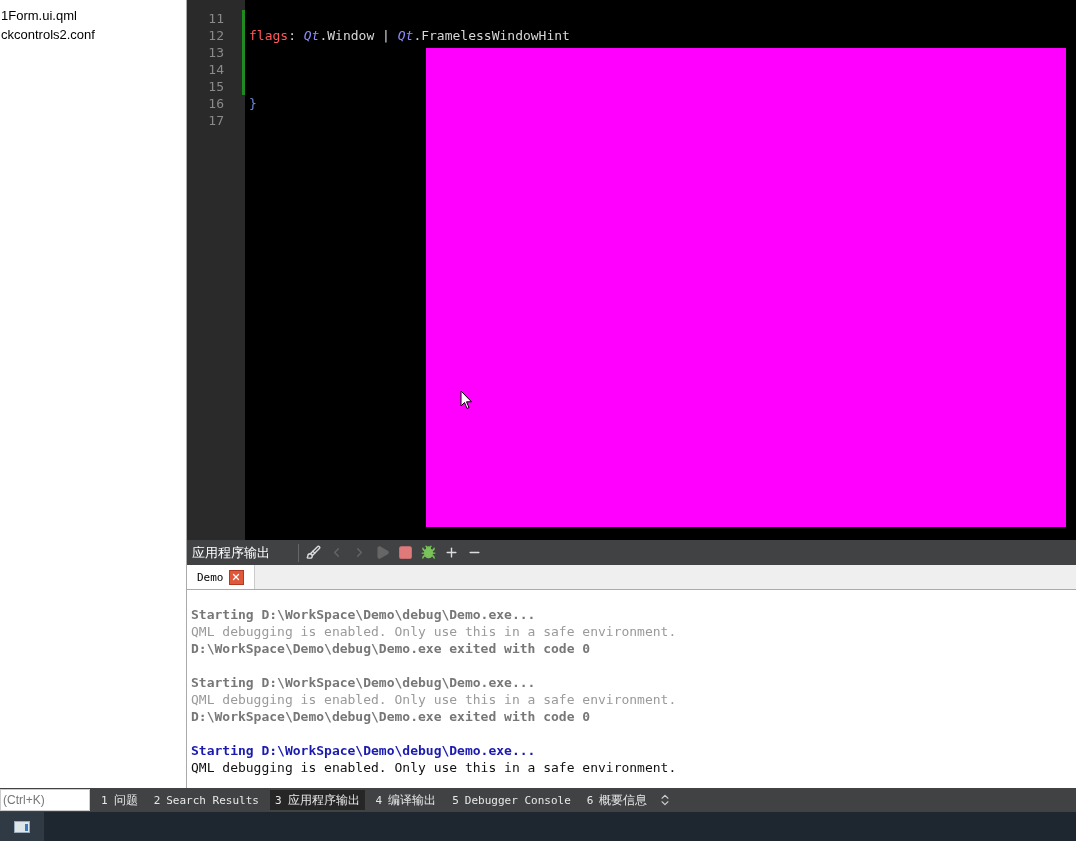  What do you see at coordinates (93, 34) in the screenshot?
I see `file-item: ckcontrols2.conf` at bounding box center [93, 34].